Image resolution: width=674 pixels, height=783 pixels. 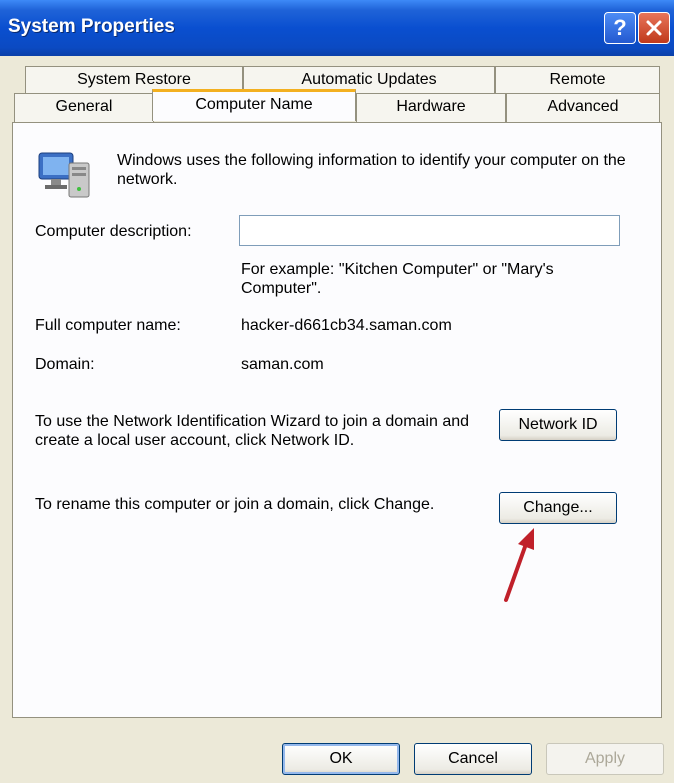 I want to click on apply-button: Apply, so click(x=605, y=759).